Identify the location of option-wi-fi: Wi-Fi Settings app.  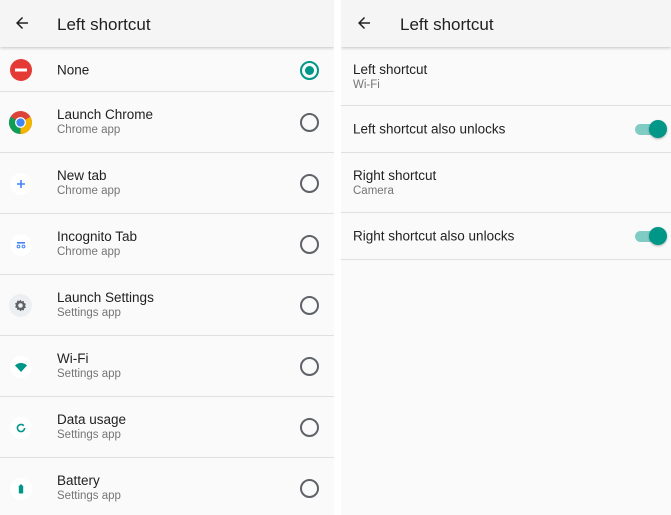
(167, 366).